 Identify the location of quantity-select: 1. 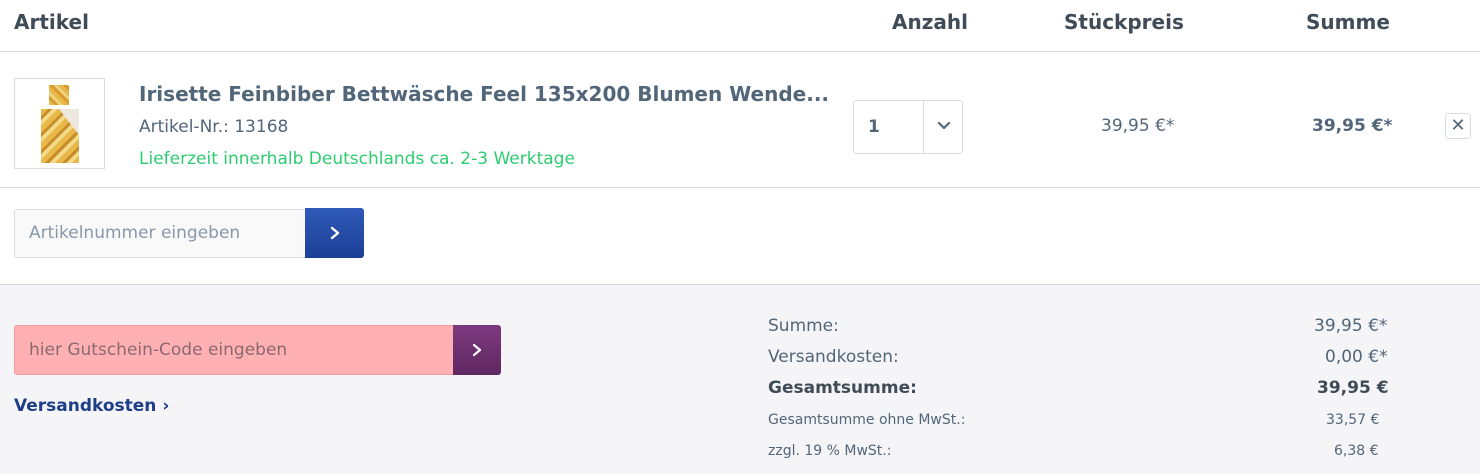
(908, 127).